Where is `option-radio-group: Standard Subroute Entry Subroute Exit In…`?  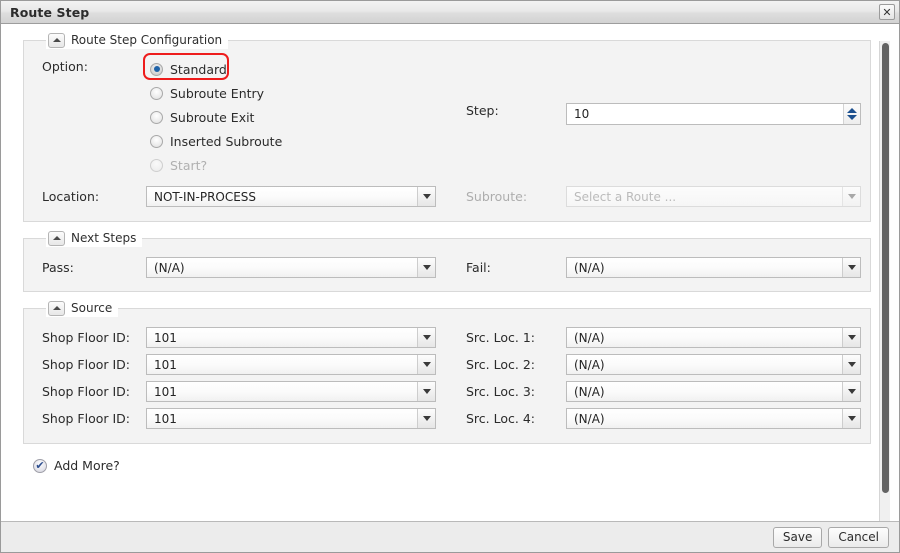
option-radio-group: Standard Subroute Entry Subroute Exit In… is located at coordinates (214, 115).